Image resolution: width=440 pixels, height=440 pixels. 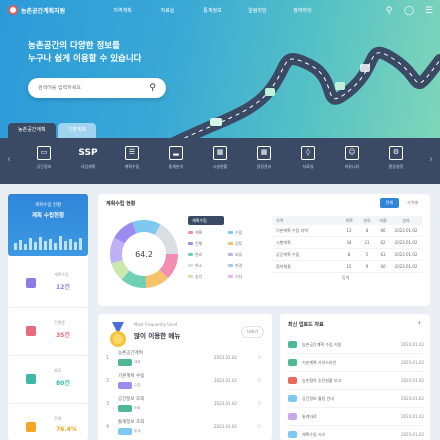 I want to click on quick-label: 시설현황, so click(x=220, y=166).